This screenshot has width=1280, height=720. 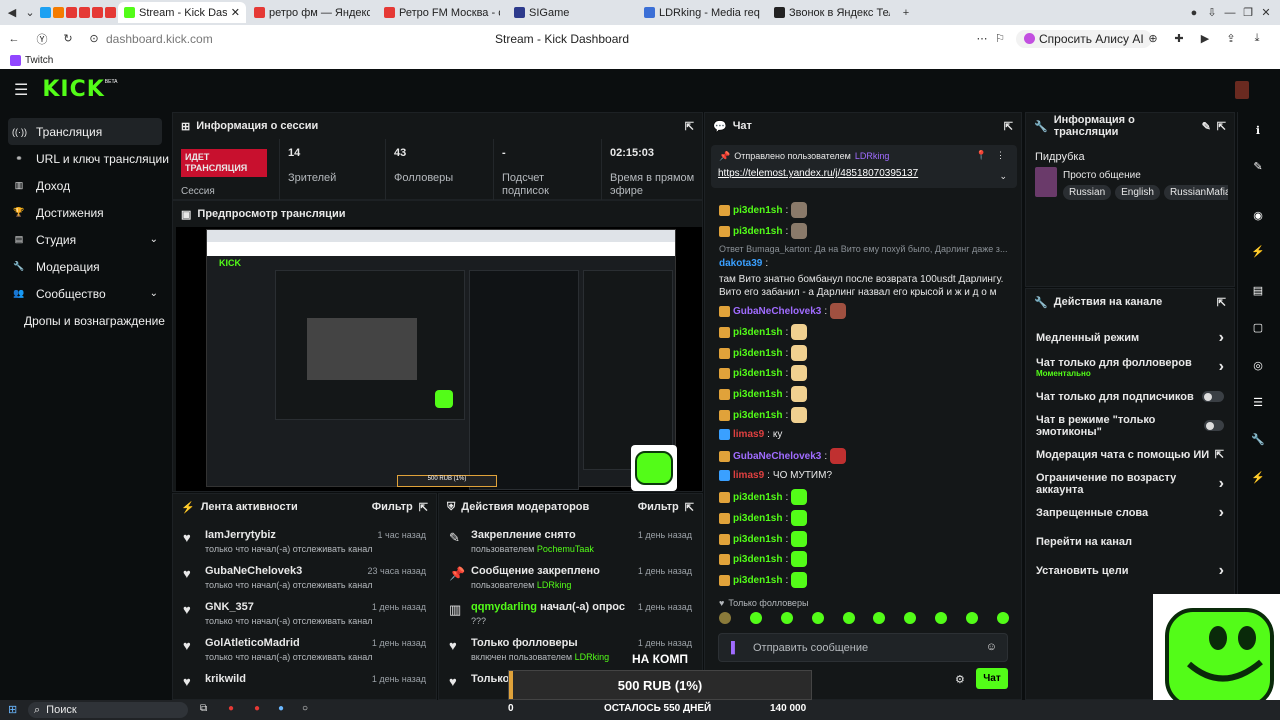 What do you see at coordinates (865, 475) in the screenshot?
I see `chat-message: limas9: ЧО МУТИМ?` at bounding box center [865, 475].